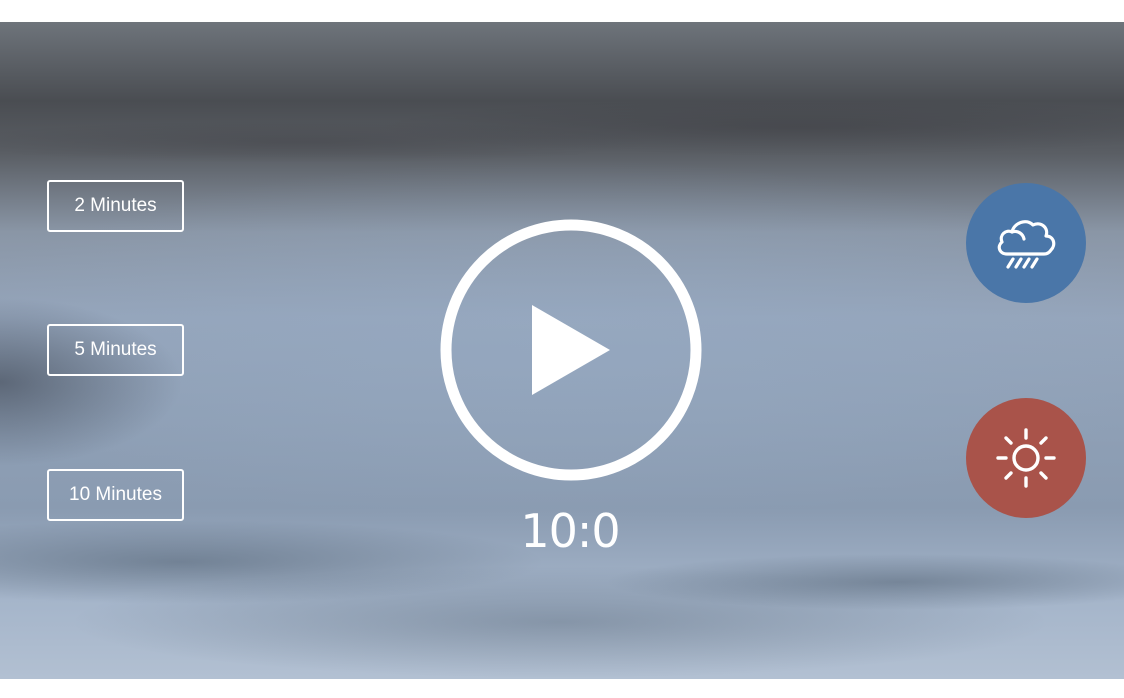  I want to click on rain-button-bg, so click(1026, 243).